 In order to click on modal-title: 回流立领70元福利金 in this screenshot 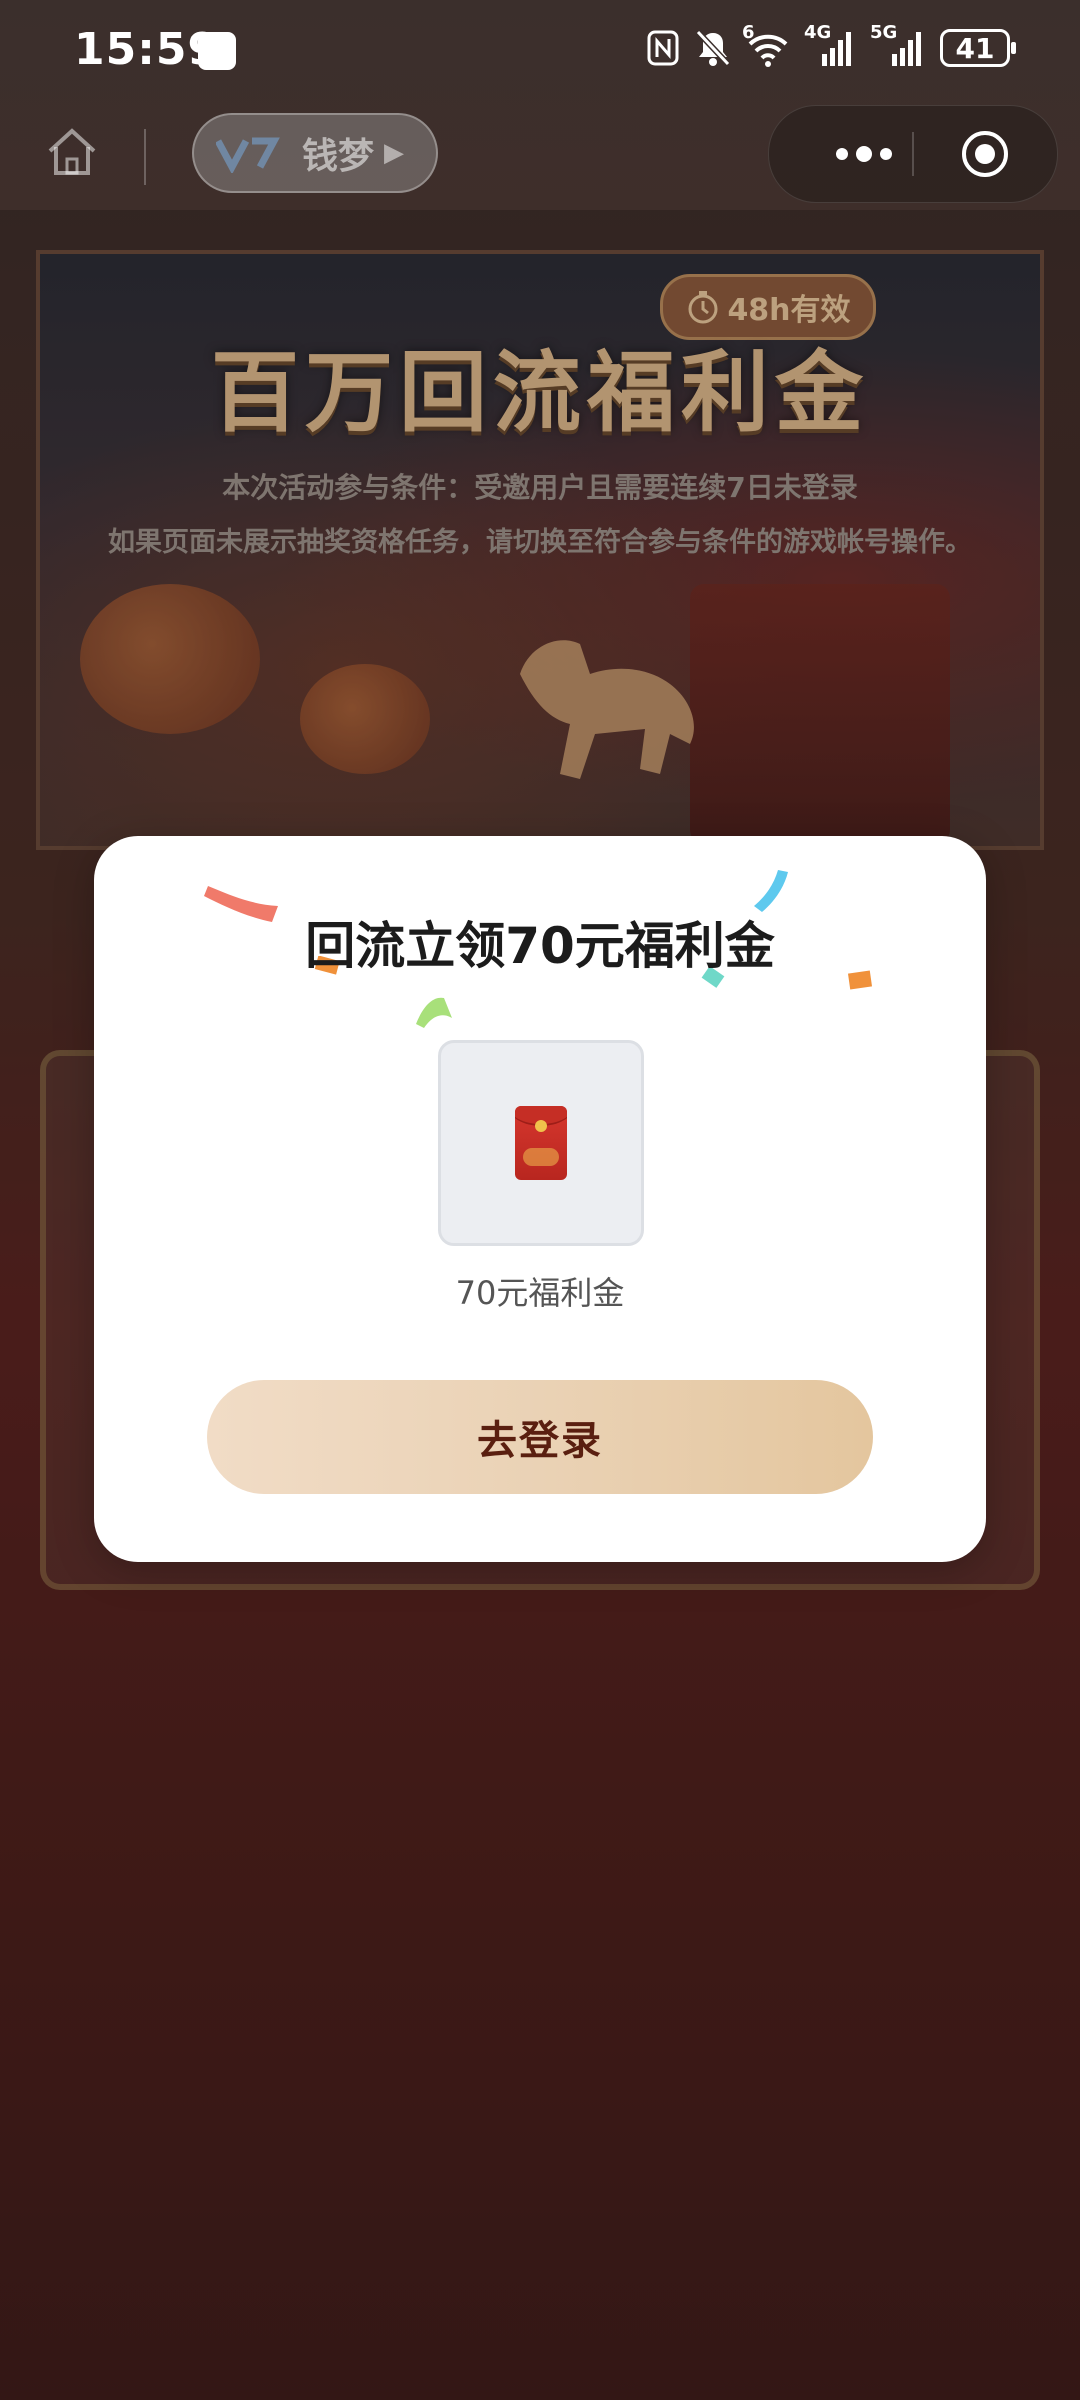, I will do `click(540, 946)`.